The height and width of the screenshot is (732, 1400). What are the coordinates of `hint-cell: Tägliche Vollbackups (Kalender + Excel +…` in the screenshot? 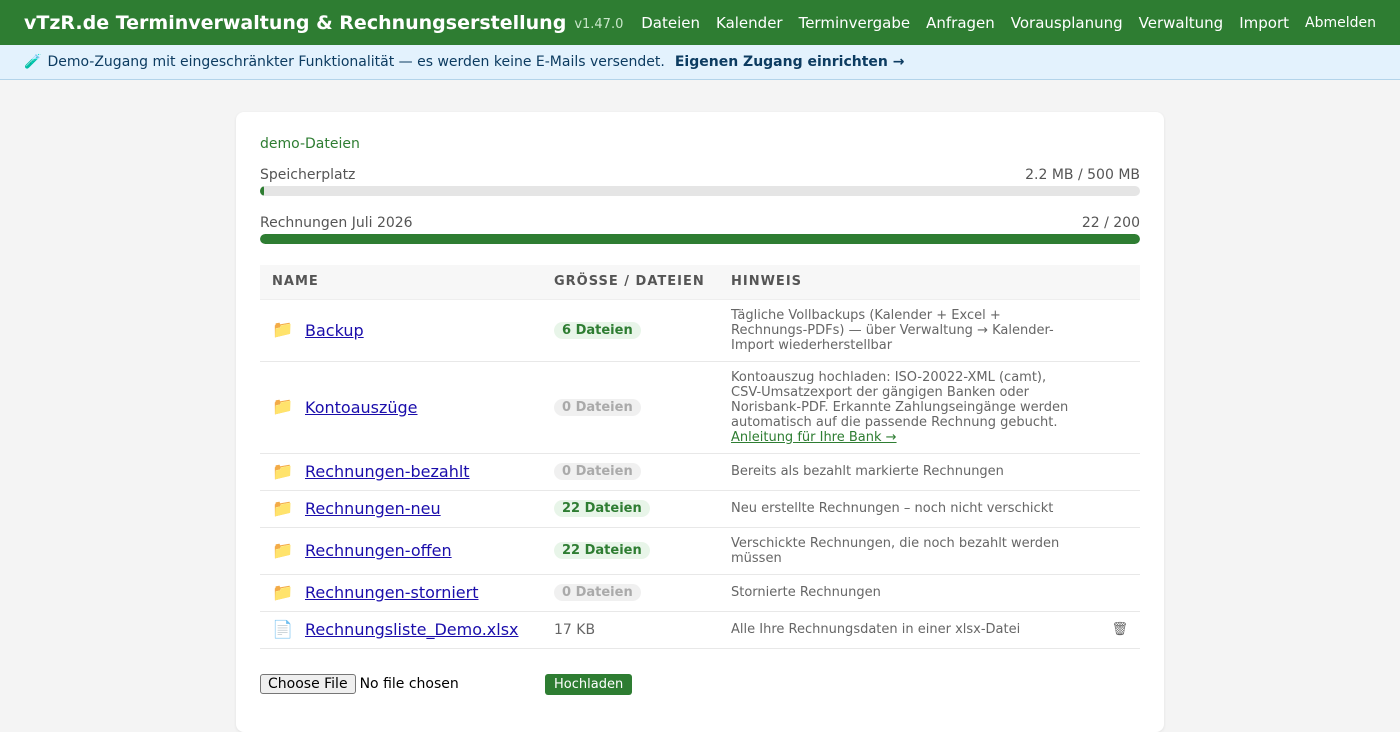 It's located at (905, 330).